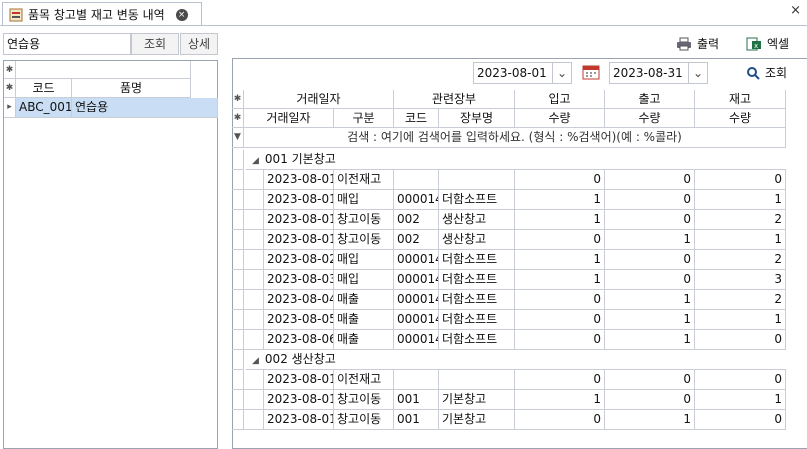 The height and width of the screenshot is (449, 807). What do you see at coordinates (766, 72) in the screenshot?
I see `query-button: 조회` at bounding box center [766, 72].